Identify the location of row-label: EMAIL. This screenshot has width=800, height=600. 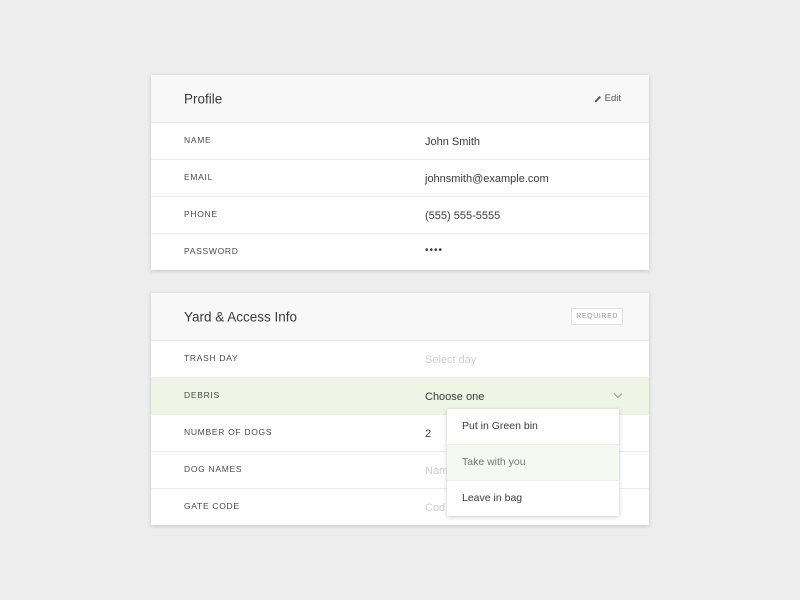
(199, 177).